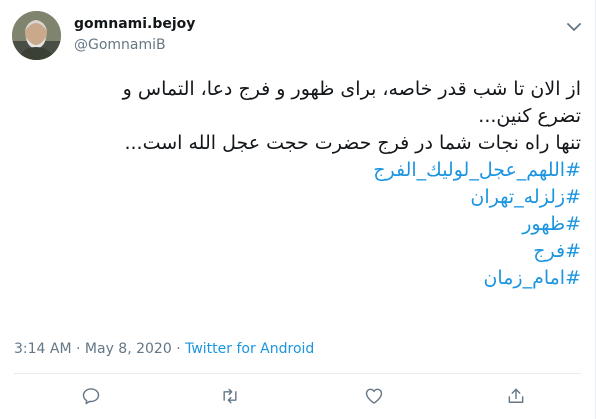  I want to click on reply-icon, so click(91, 396).